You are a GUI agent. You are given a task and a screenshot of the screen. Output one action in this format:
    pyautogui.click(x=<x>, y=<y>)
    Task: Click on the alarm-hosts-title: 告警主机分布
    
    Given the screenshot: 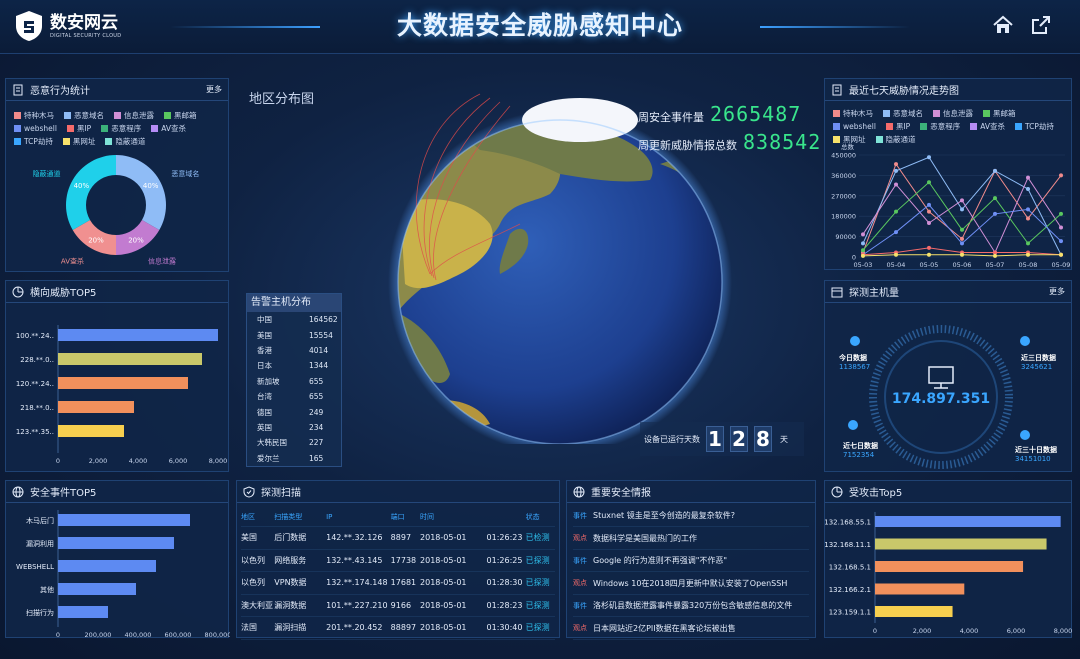 What is the action you would take?
    pyautogui.click(x=294, y=303)
    